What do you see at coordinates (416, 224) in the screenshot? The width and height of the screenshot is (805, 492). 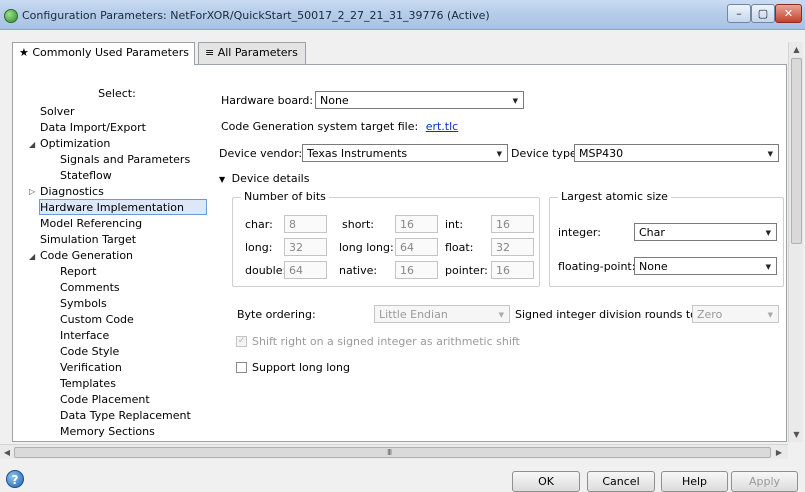 I see `short-bits-field: 16` at bounding box center [416, 224].